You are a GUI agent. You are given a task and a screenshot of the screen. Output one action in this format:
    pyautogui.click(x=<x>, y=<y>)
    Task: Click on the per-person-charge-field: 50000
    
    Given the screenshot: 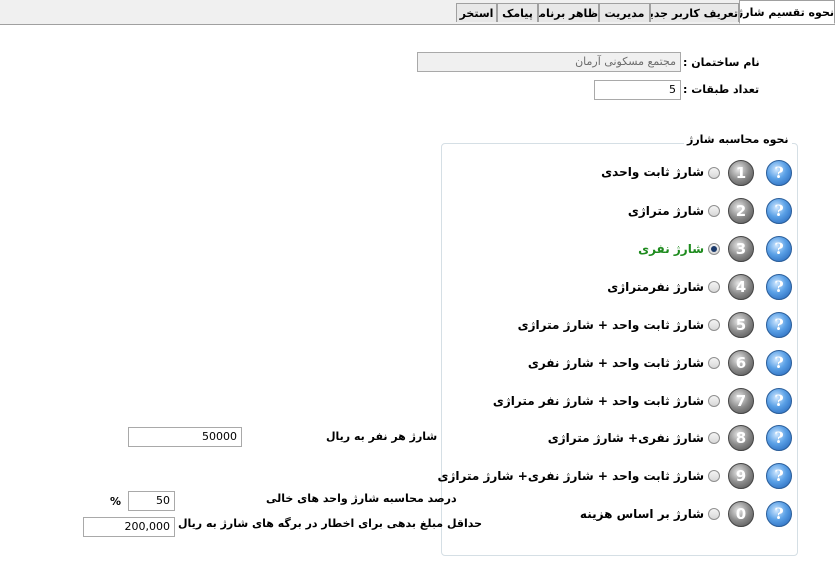 What is the action you would take?
    pyautogui.click(x=185, y=437)
    